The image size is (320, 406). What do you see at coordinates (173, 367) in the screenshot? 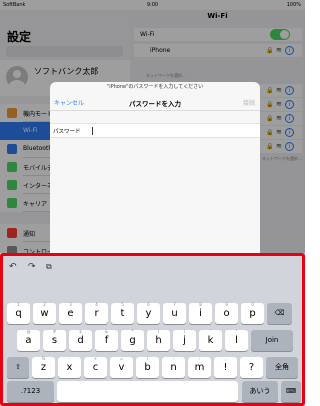
I see `key-n: ; n` at bounding box center [173, 367].